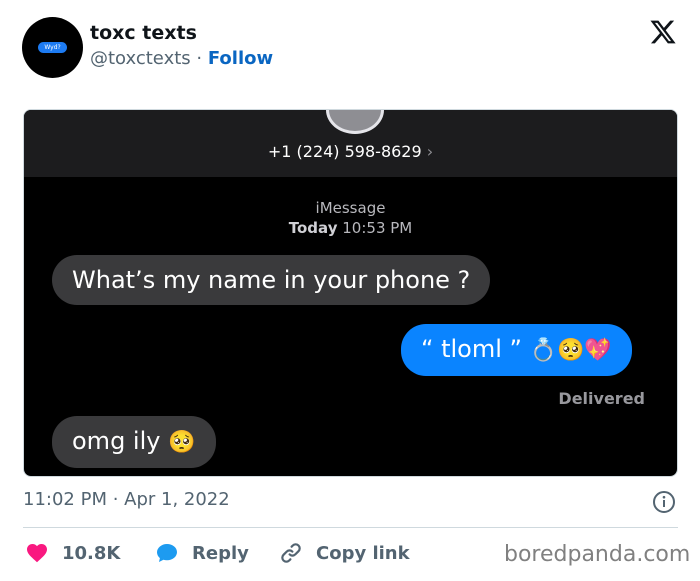 This screenshot has width=700, height=581. What do you see at coordinates (471, 349) in the screenshot?
I see `message-text: “ tloml ”` at bounding box center [471, 349].